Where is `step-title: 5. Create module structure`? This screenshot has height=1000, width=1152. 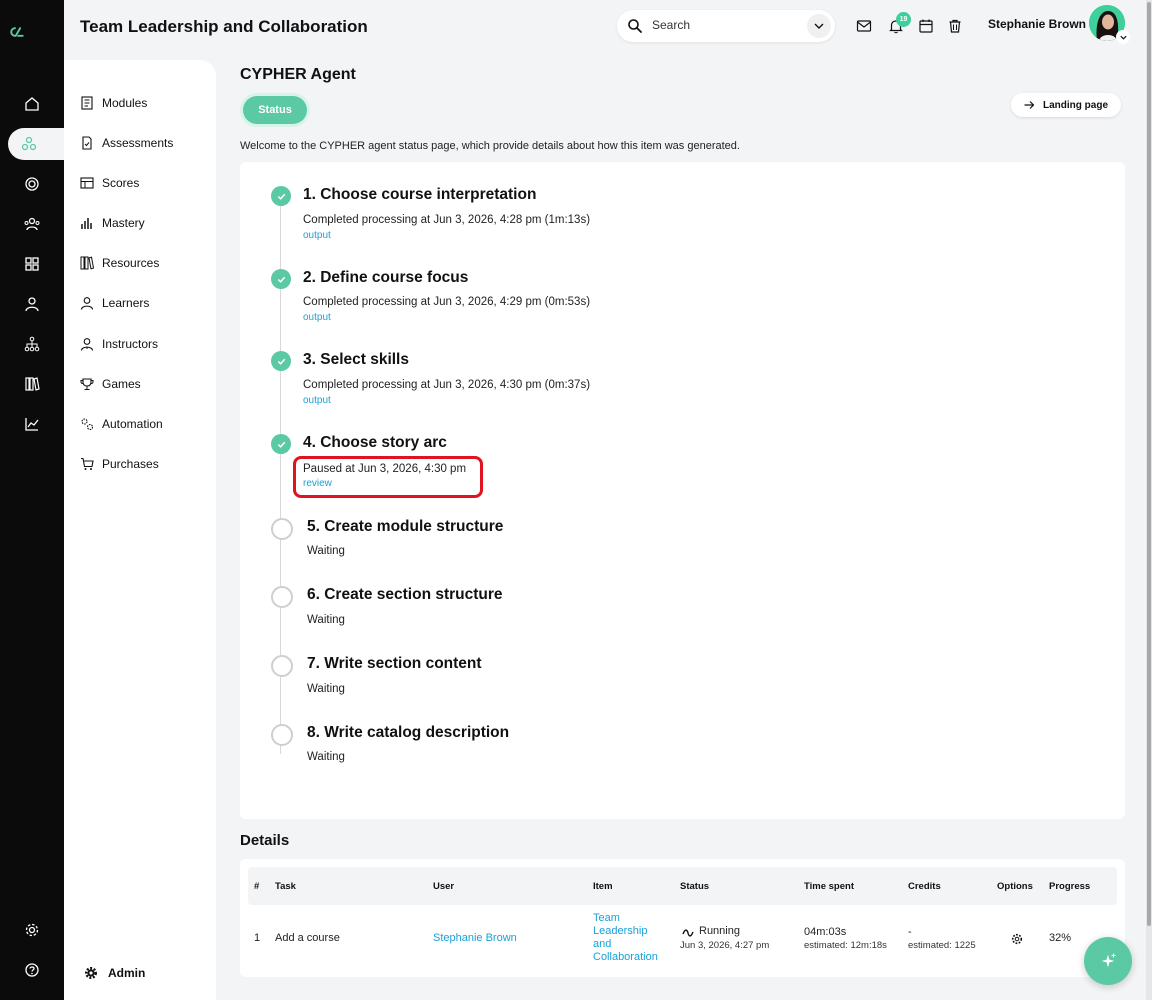
step-title: 5. Create module structure is located at coordinates (405, 526).